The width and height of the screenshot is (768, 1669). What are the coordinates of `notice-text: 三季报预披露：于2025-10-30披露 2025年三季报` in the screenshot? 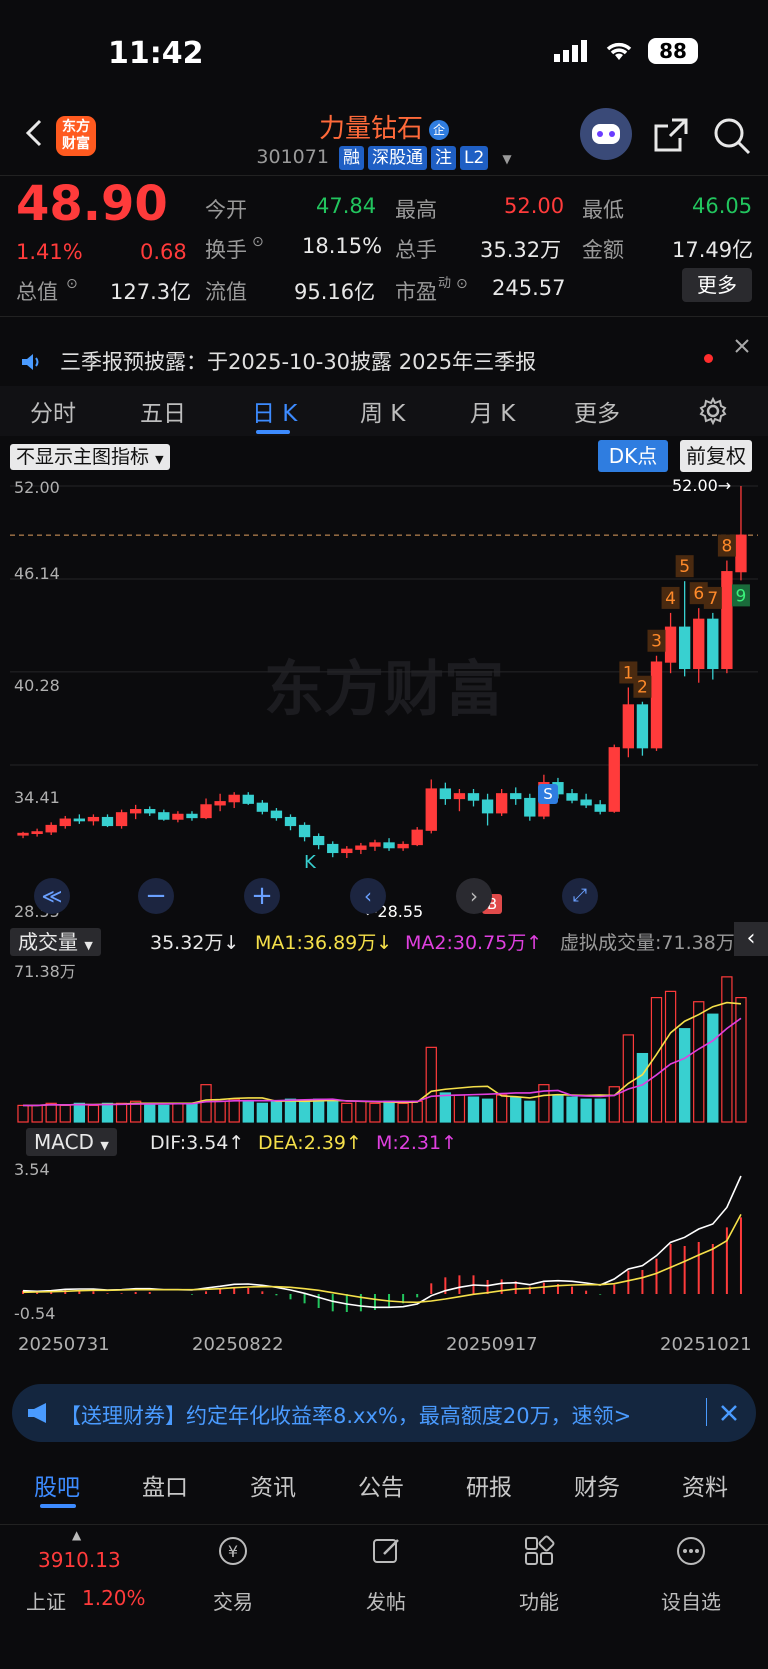 It's located at (298, 361).